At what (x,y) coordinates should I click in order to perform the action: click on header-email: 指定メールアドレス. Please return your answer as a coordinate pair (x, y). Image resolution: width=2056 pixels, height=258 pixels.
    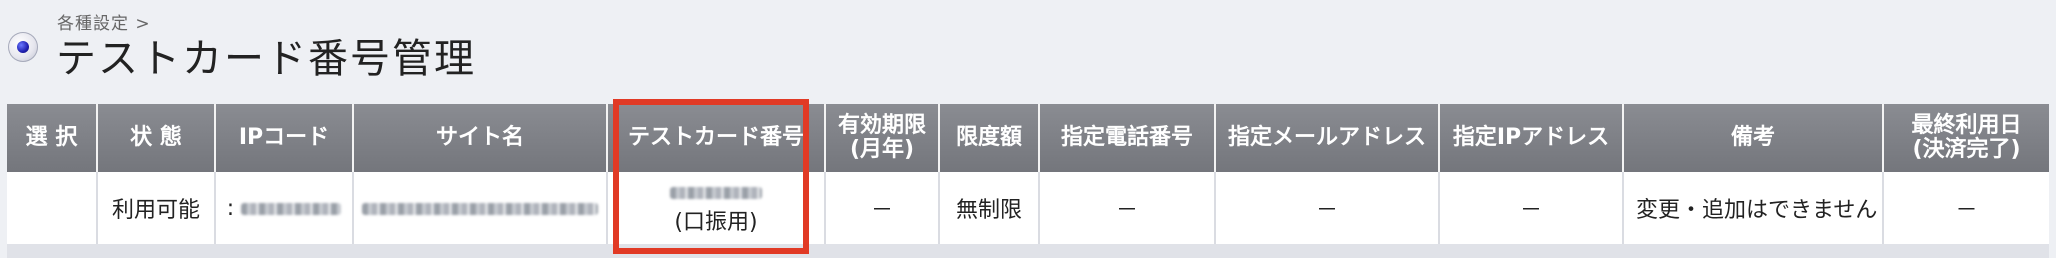
    Looking at the image, I should click on (1327, 138).